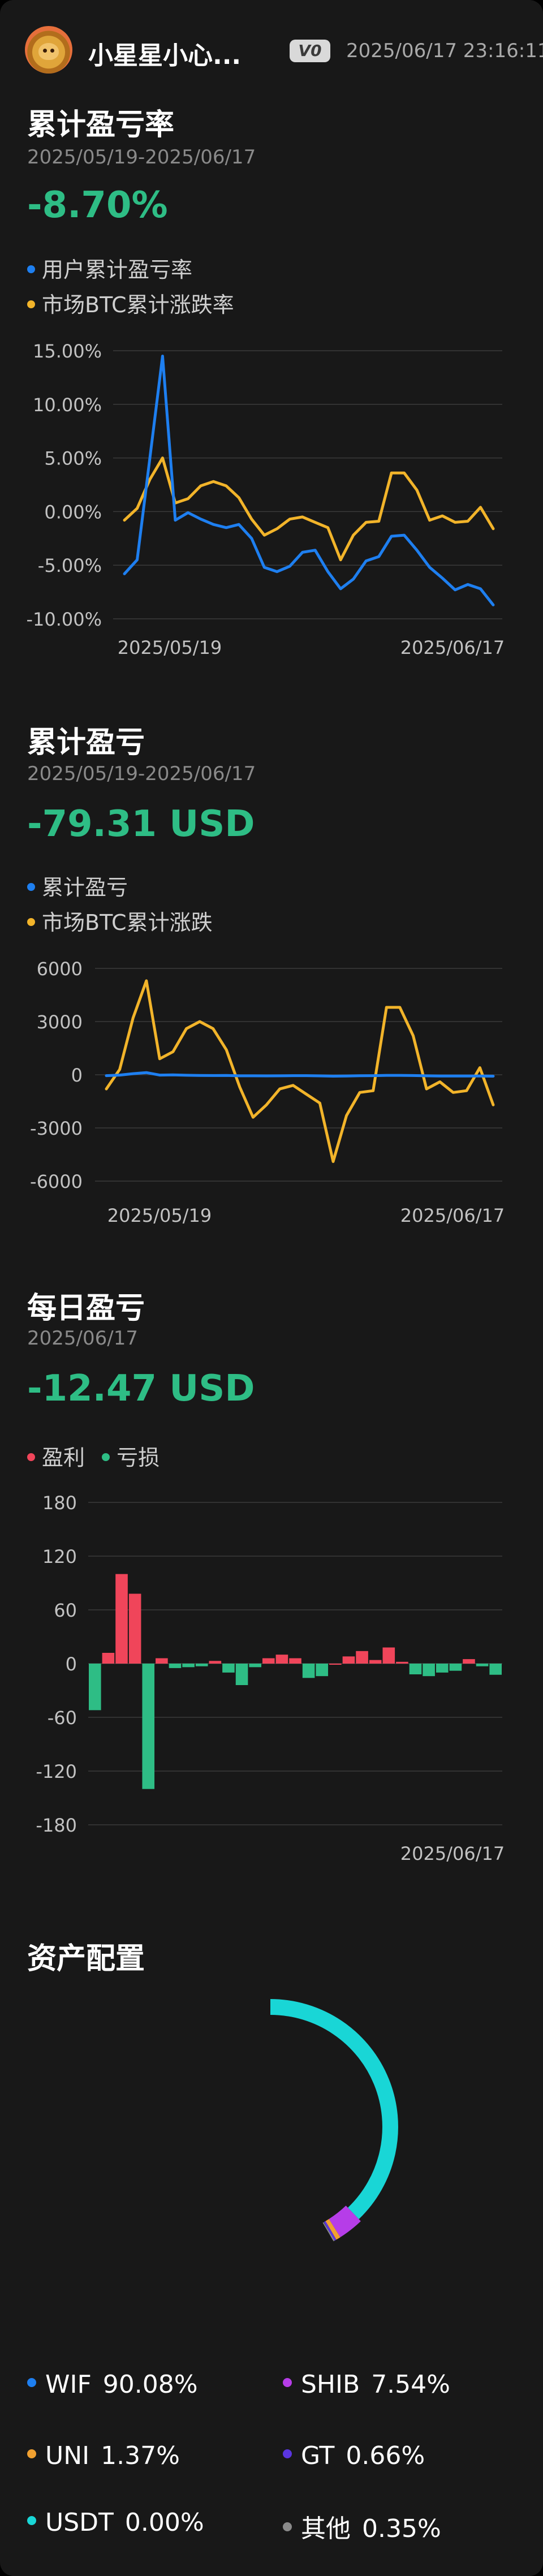  Describe the element at coordinates (138, 304) in the screenshot. I see `legend-label: 市场BTC累计涨跌率` at that location.